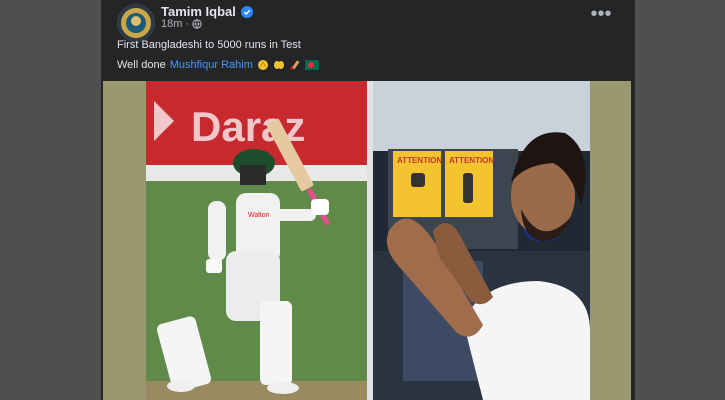  Describe the element at coordinates (259, 215) in the screenshot. I see `jersey-text: Walton` at that location.